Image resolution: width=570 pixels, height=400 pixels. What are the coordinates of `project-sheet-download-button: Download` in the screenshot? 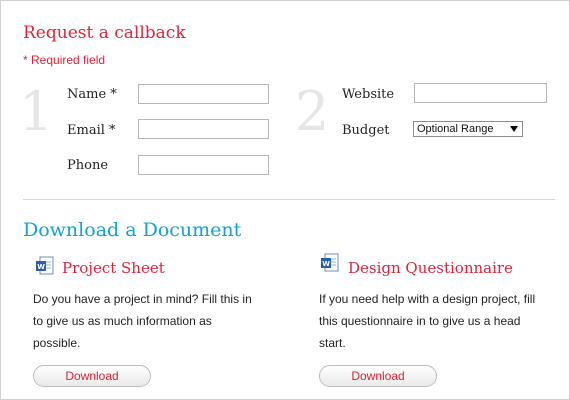 It's located at (92, 376).